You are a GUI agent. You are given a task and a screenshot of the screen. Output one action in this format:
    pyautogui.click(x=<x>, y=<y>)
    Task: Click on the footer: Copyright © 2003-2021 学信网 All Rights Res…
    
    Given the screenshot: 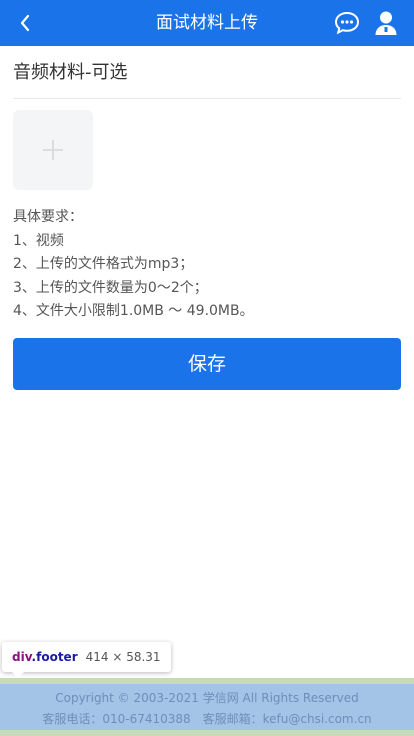 What is the action you would take?
    pyautogui.click(x=207, y=707)
    